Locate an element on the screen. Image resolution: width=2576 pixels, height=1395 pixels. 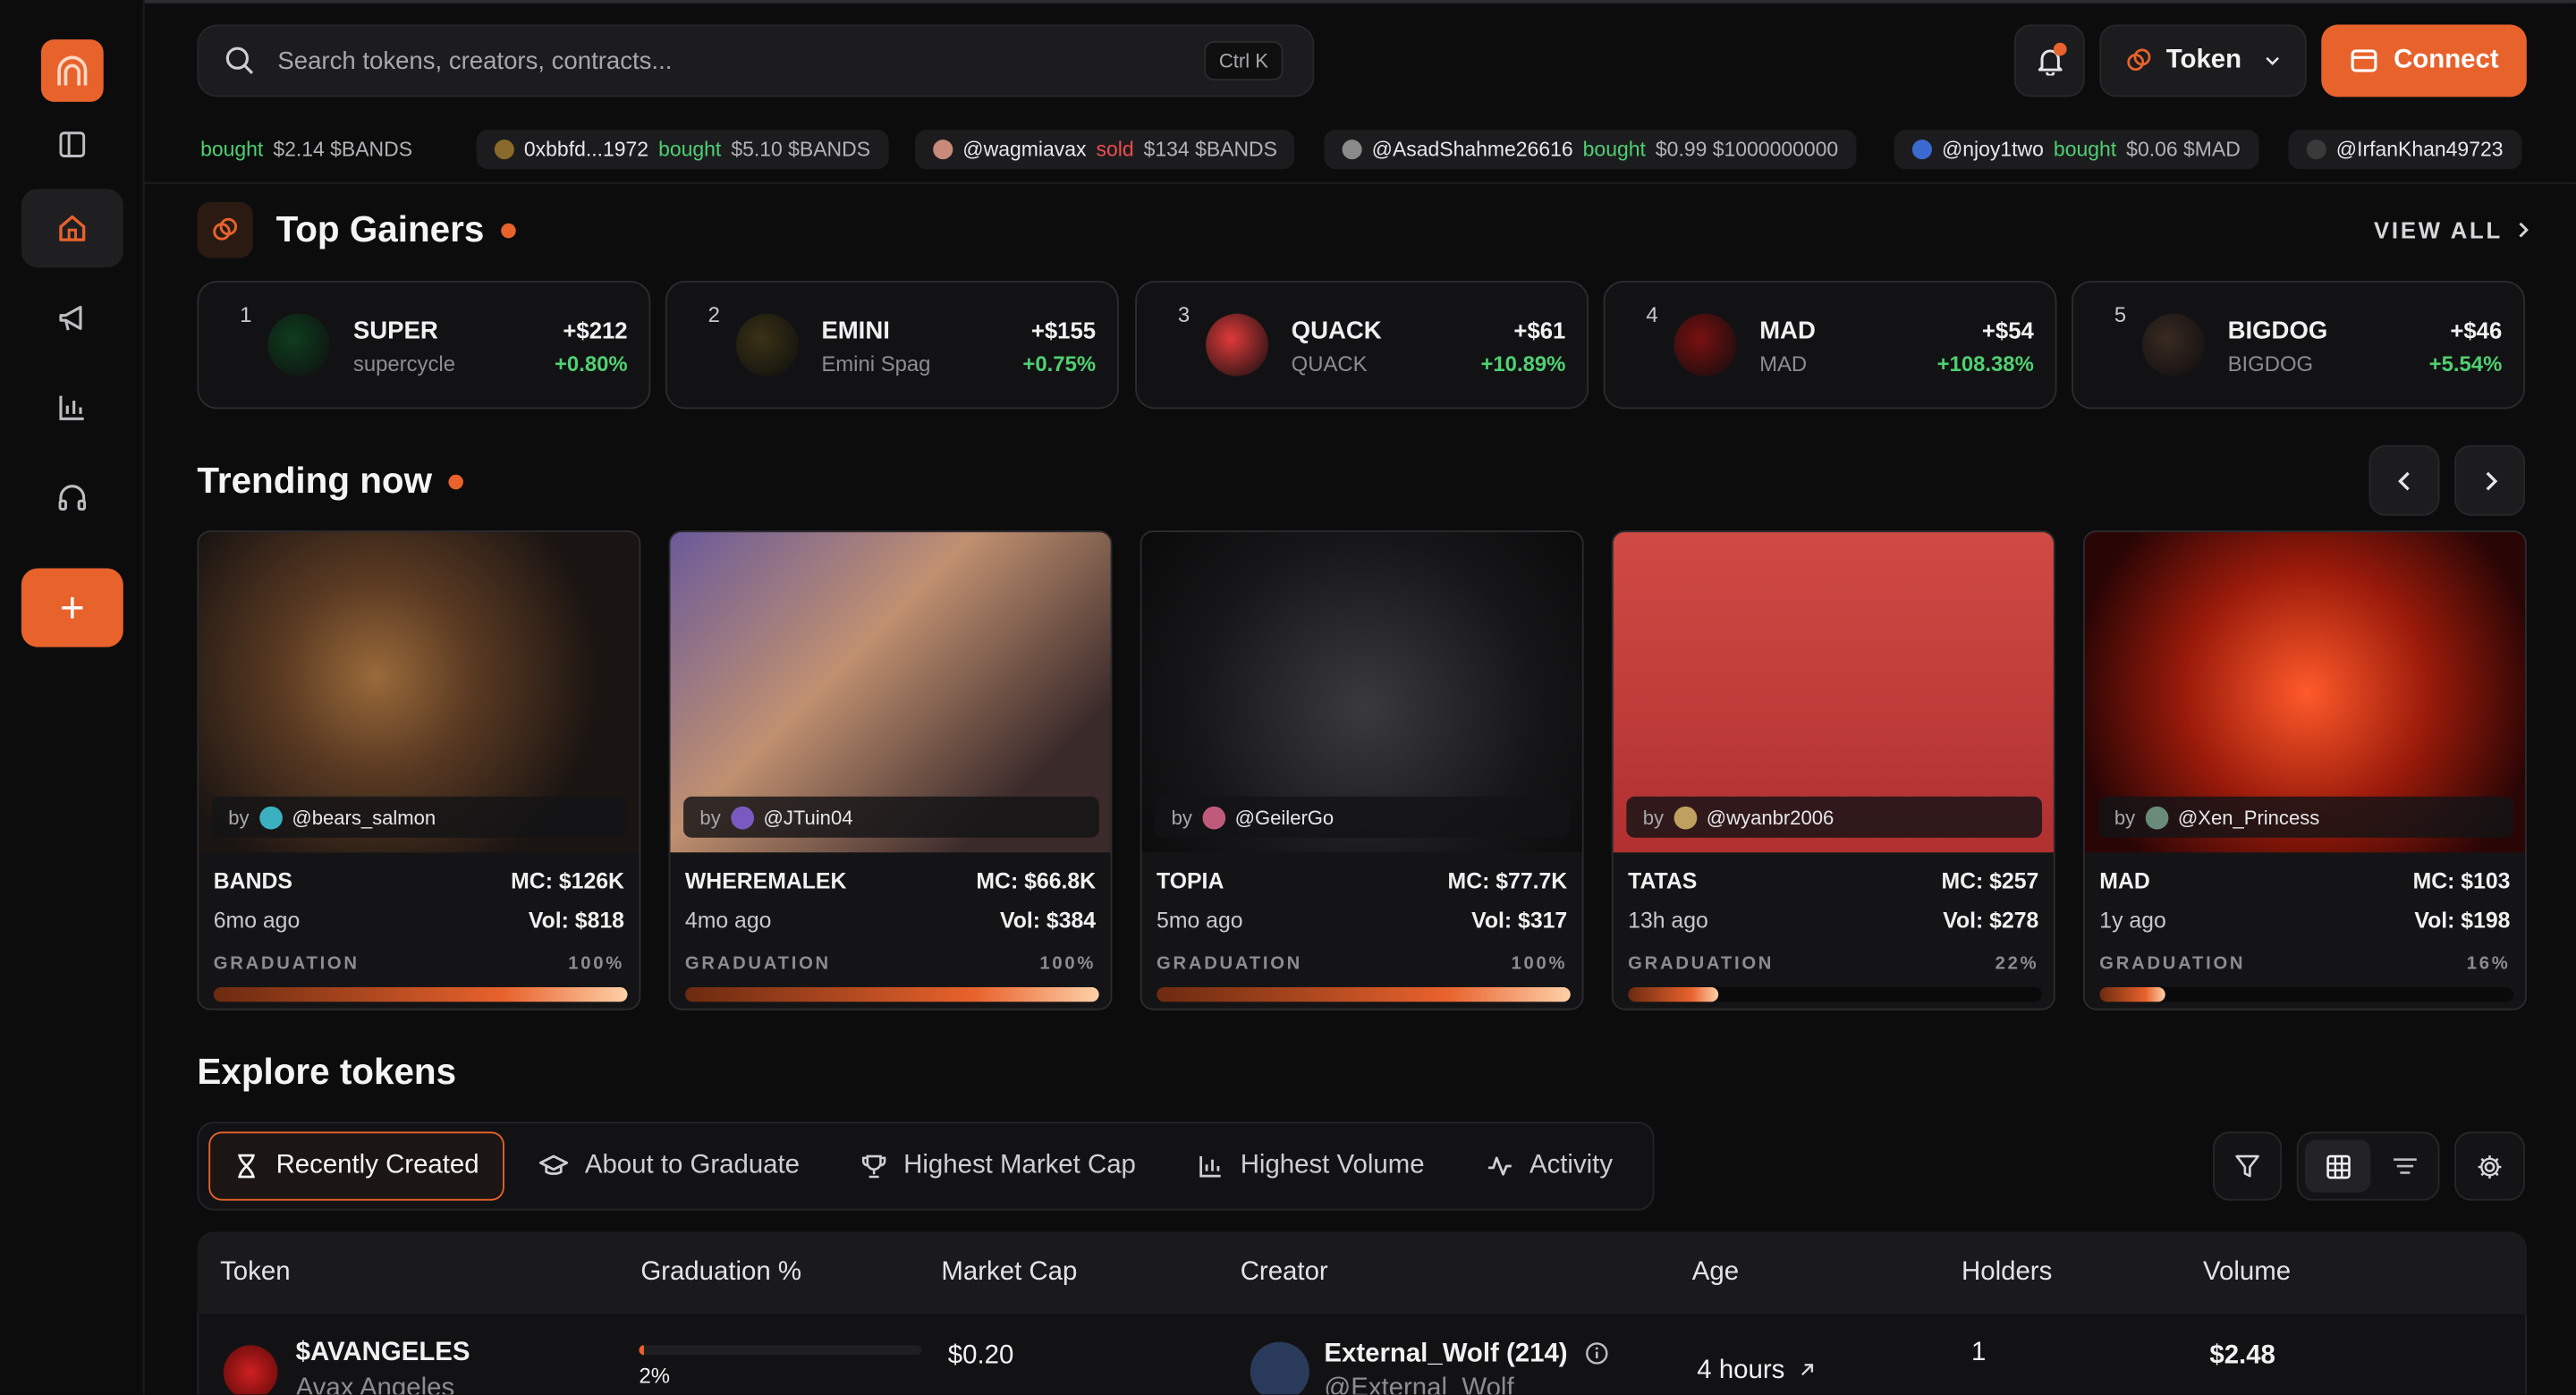
market-cap: MC: $103 is located at coordinates (2461, 881).